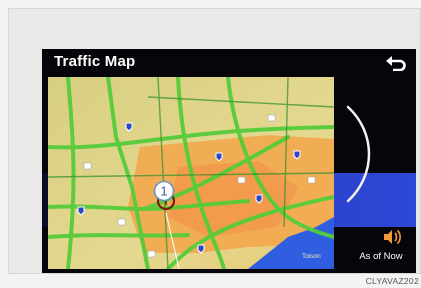  What do you see at coordinates (360, 154) in the screenshot?
I see `scroll-indicator` at bounding box center [360, 154].